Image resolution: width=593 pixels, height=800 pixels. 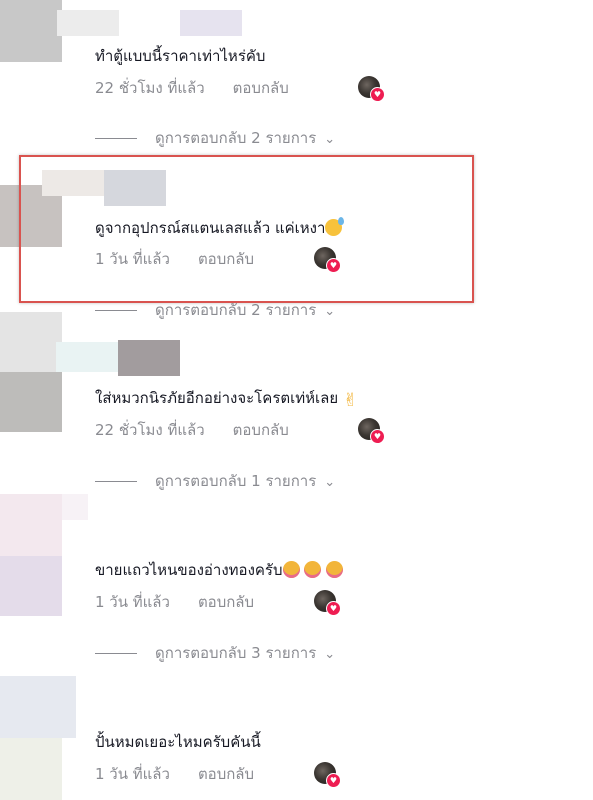 I want to click on comment-text: ทำตู้แบบนี้ราคาเท่าไหร่คับ, so click(x=180, y=56).